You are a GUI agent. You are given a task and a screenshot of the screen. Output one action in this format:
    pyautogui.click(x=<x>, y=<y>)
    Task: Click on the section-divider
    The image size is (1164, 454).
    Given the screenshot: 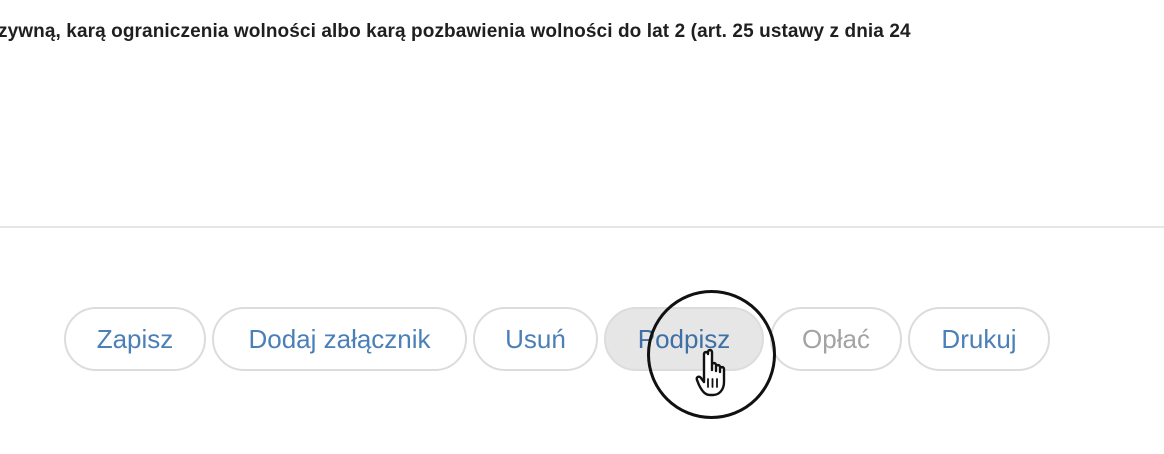 What is the action you would take?
    pyautogui.click(x=582, y=227)
    